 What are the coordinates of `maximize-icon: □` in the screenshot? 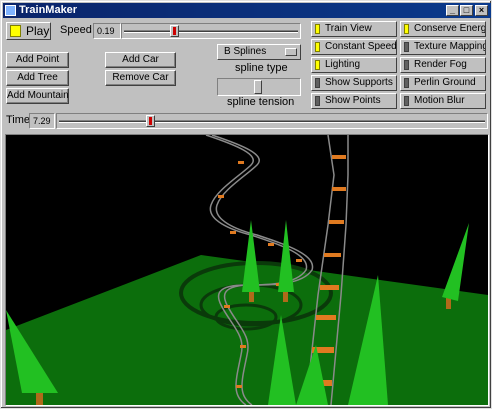 It's located at (466, 10).